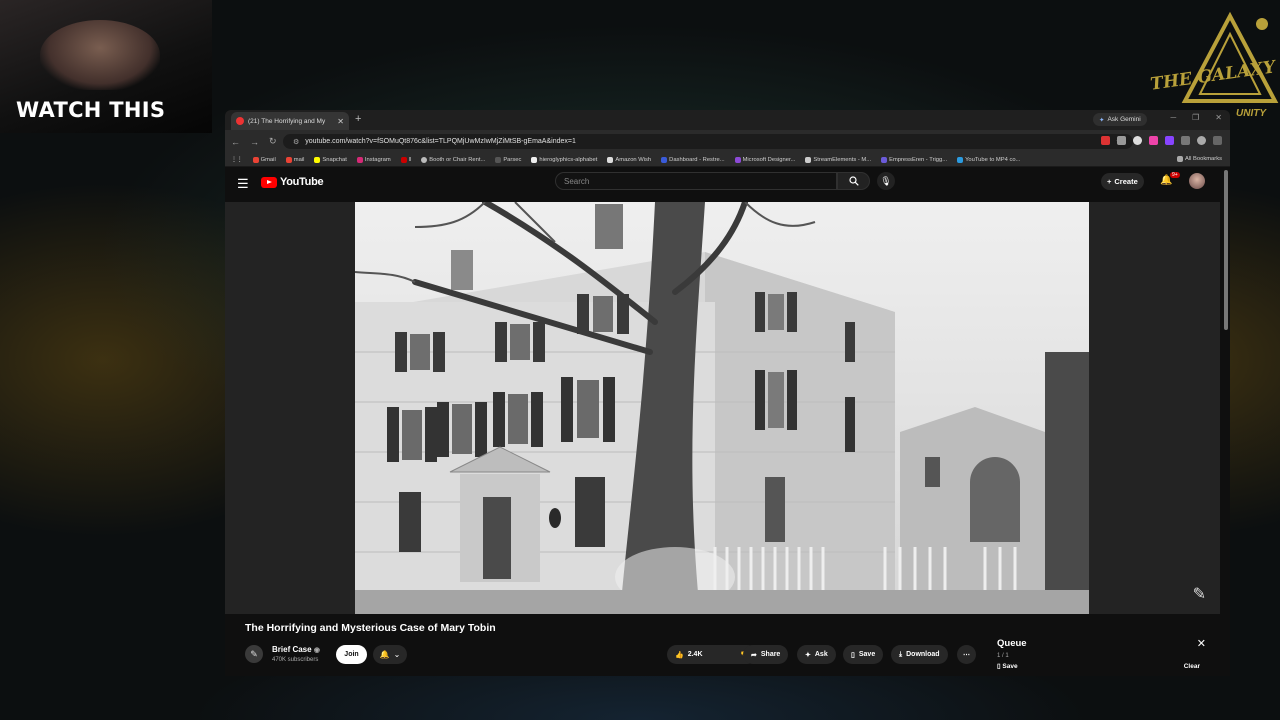  Describe the element at coordinates (340, 121) in the screenshot. I see `close-tab-icon: ✕` at that location.